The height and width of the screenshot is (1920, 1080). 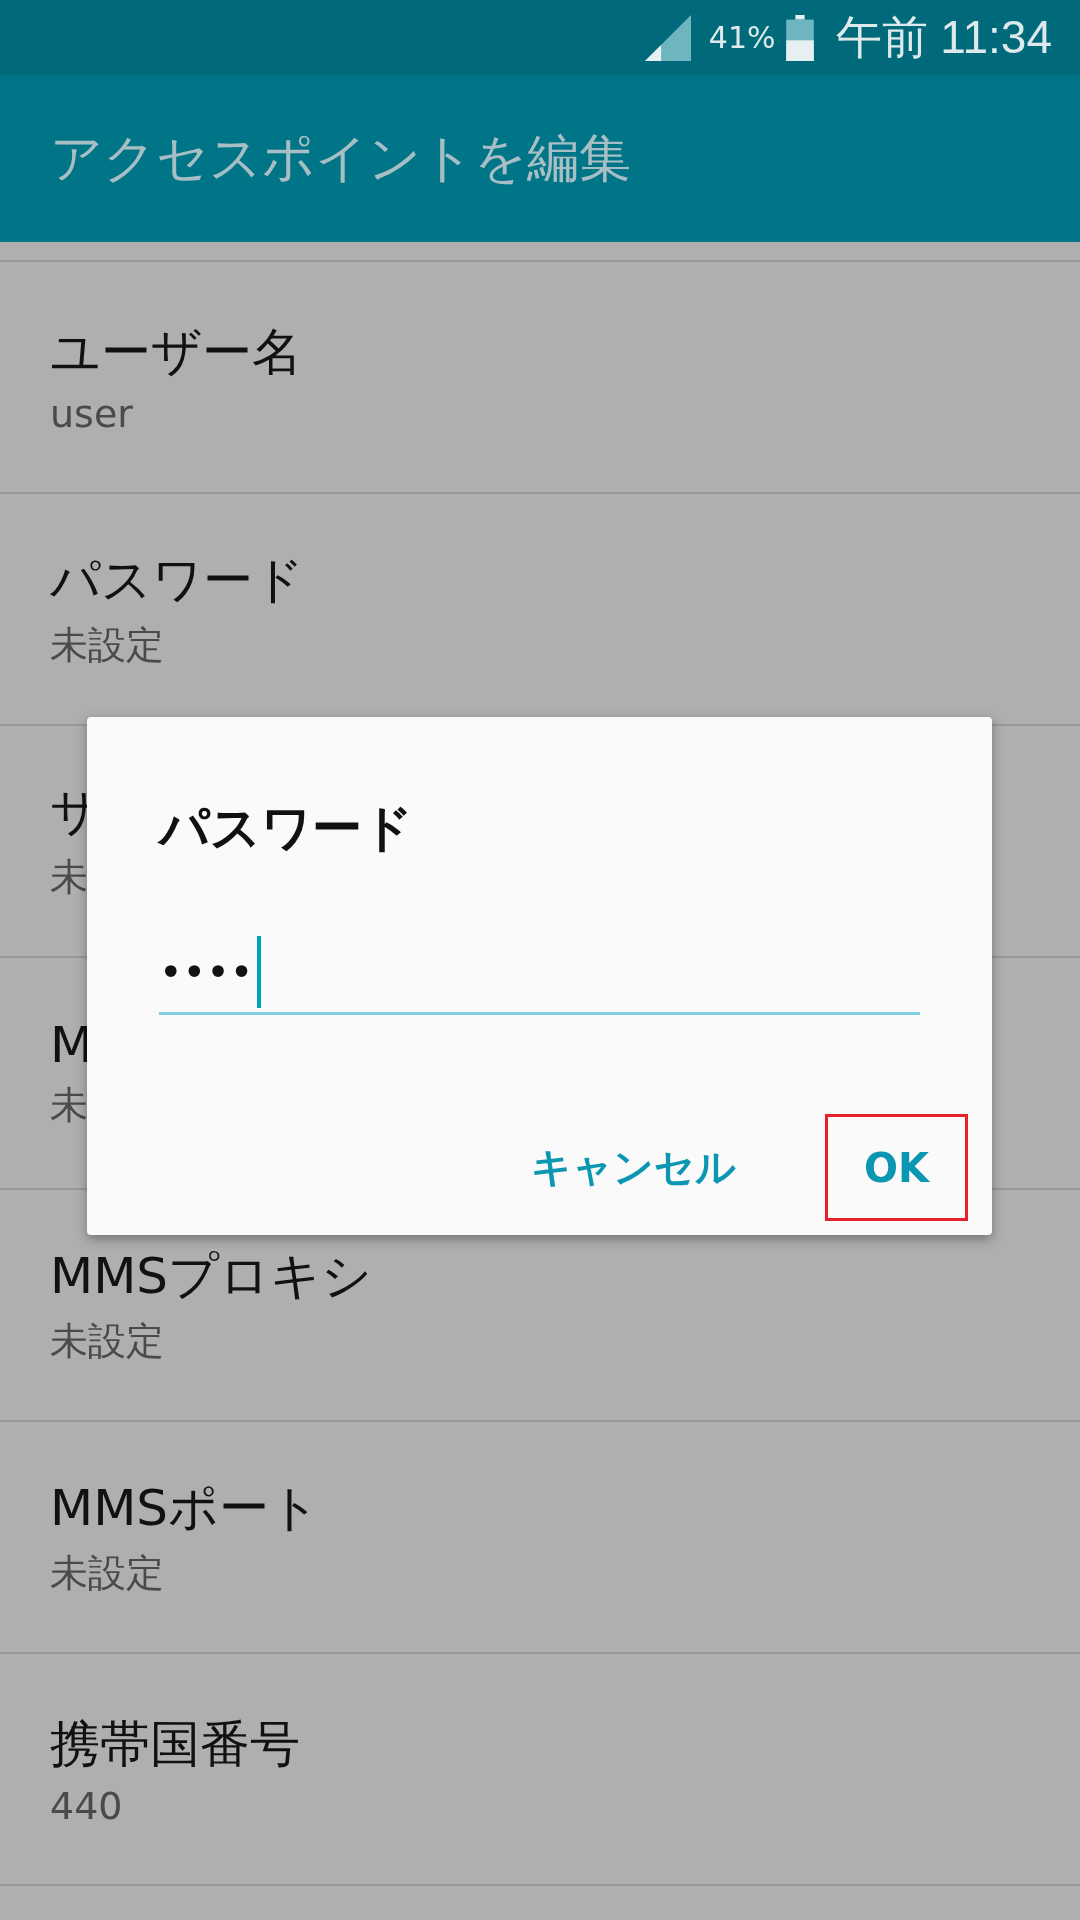 I want to click on settings-row: MMSポート 未設定, so click(x=540, y=1538).